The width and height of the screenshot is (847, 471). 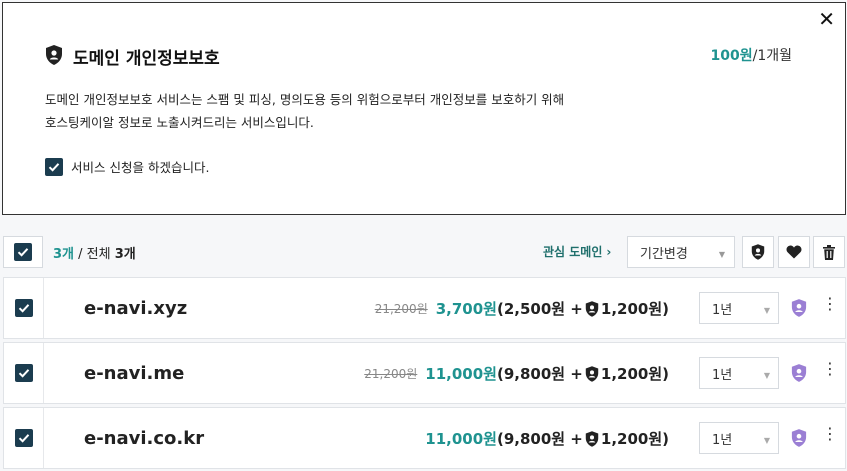 I want to click on row-pricing: 11,000원 (9,800원 + 1,200원), so click(x=547, y=438).